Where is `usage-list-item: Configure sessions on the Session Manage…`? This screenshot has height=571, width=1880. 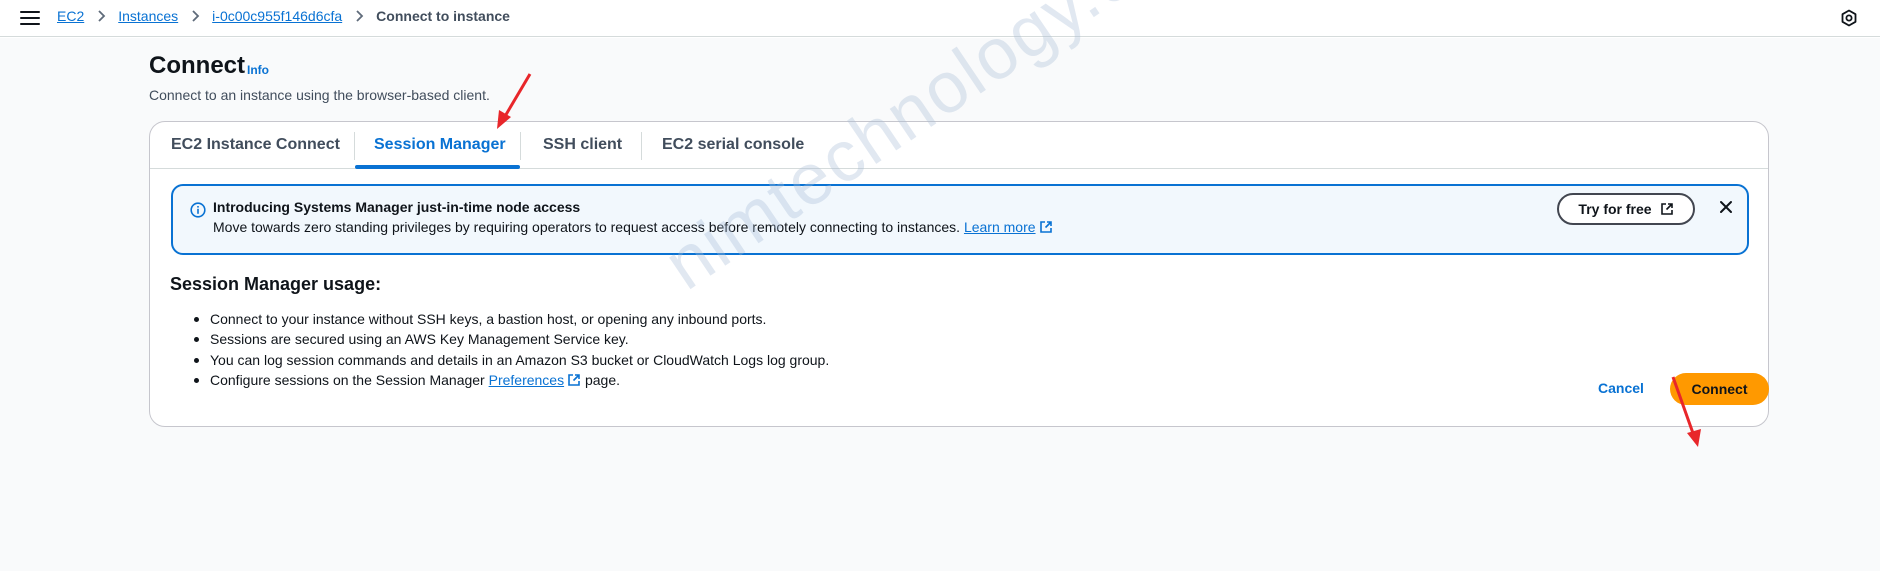
usage-list-item: Configure sessions on the Session Manage… is located at coordinates (499, 380).